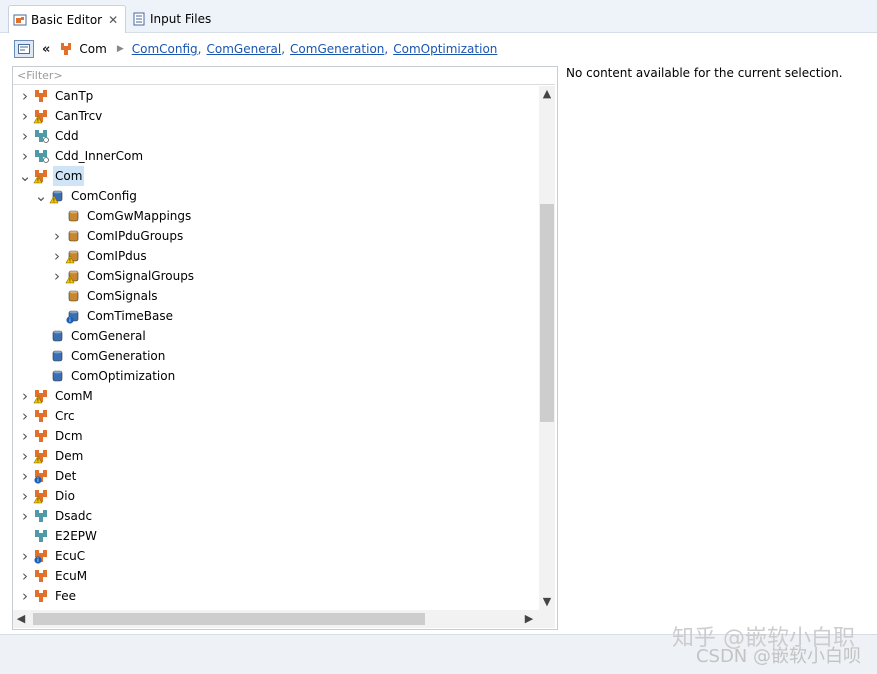 This screenshot has height=674, width=877. I want to click on back-double-chevron-icon: «, so click(46, 49).